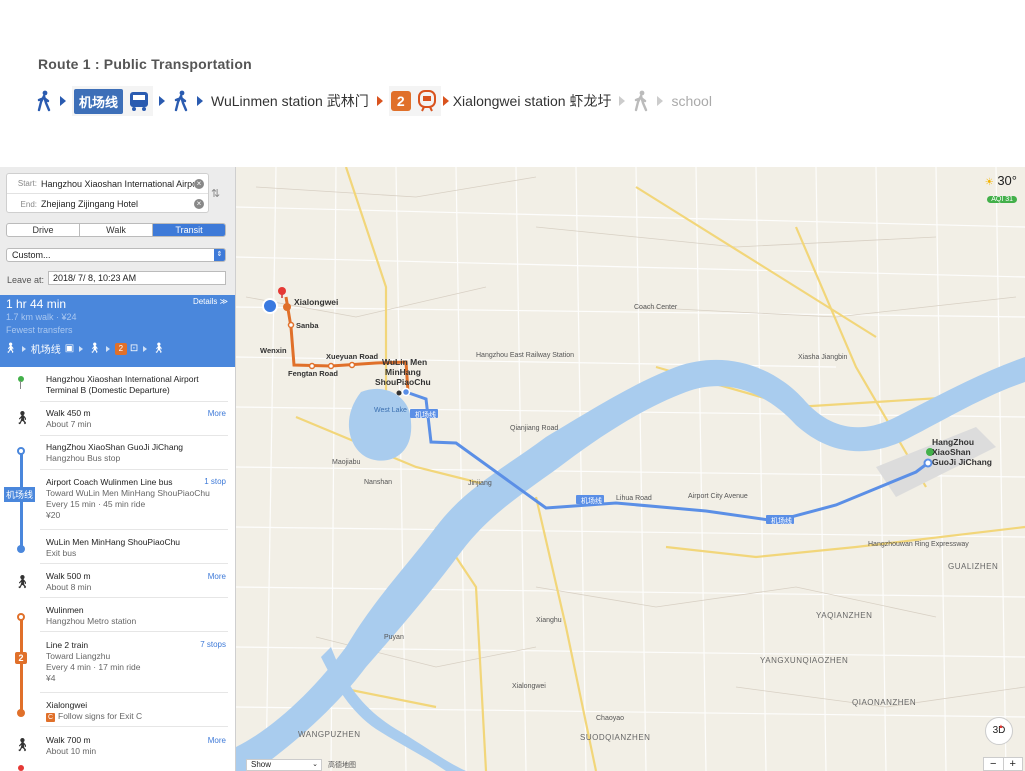 The image size is (1025, 771). Describe the element at coordinates (394, 637) in the screenshot. I see `label-puyan: Puyan` at that location.